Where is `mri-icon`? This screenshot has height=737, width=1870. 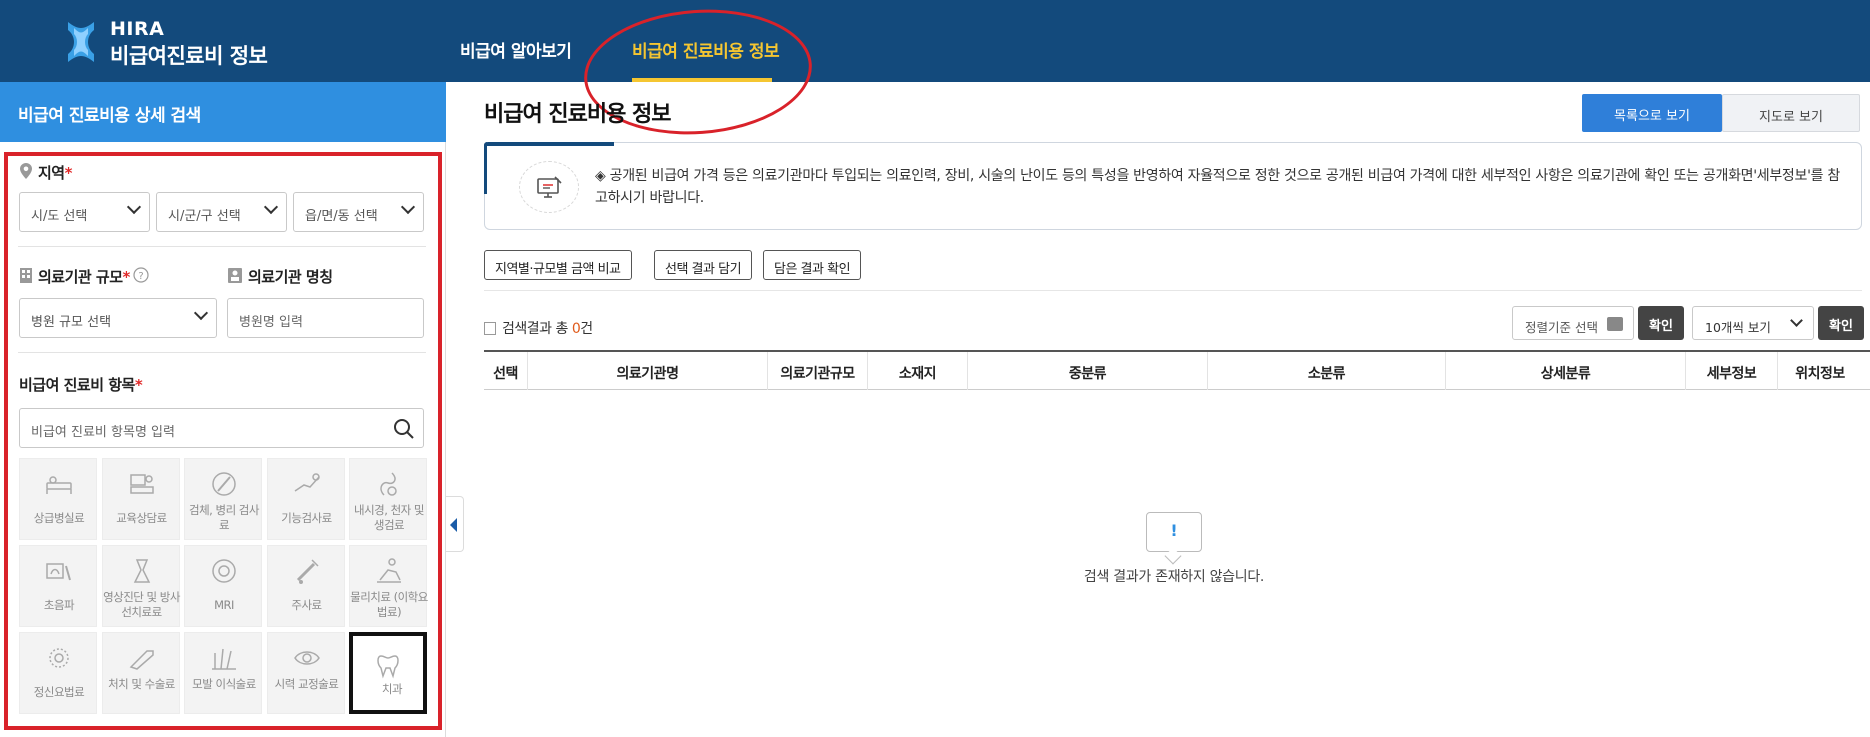 mri-icon is located at coordinates (224, 571).